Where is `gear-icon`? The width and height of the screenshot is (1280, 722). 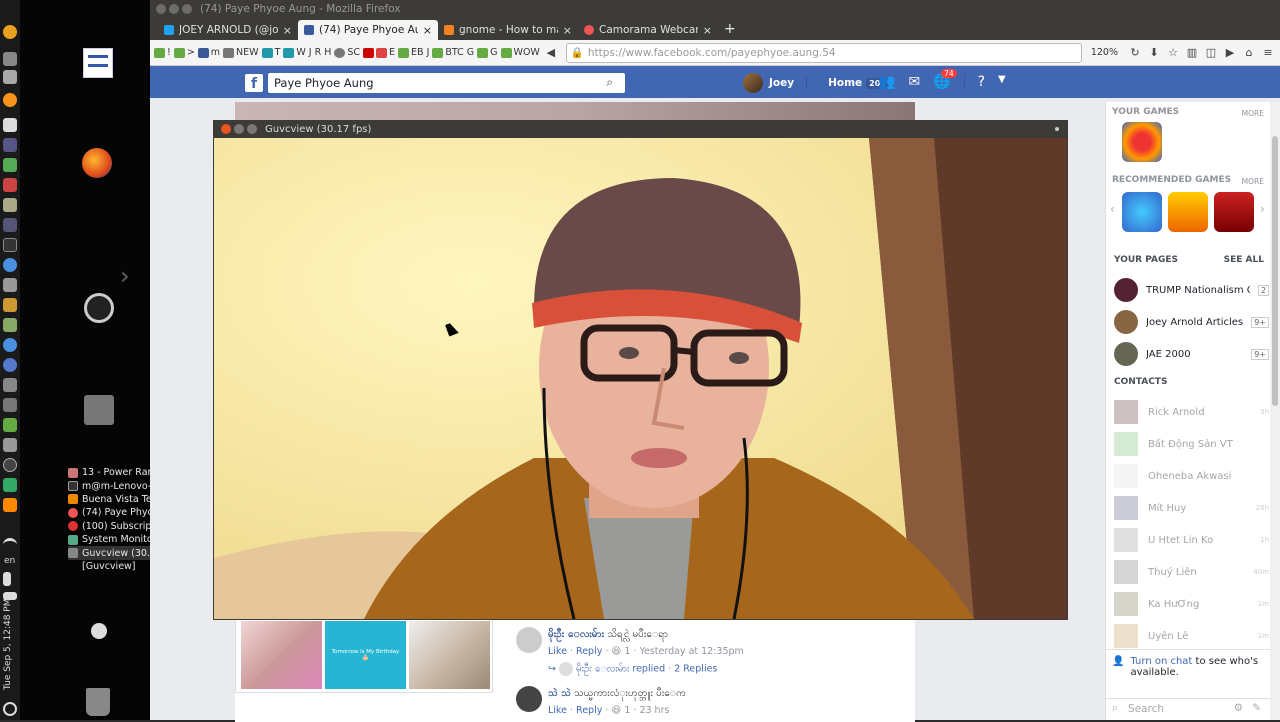 gear-icon is located at coordinates (10, 285).